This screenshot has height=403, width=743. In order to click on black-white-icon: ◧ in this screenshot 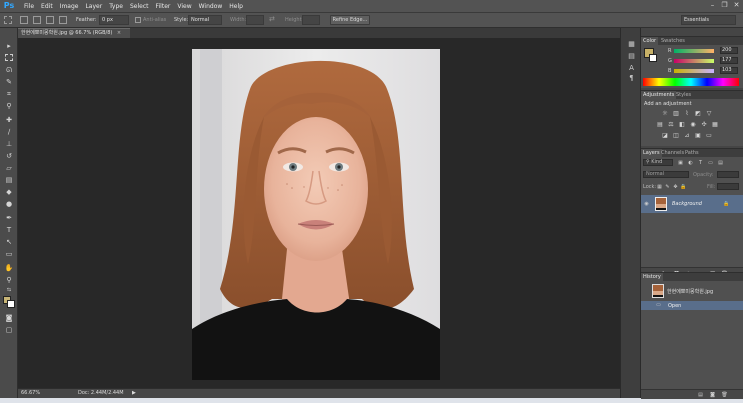, I will do `click(682, 124)`.